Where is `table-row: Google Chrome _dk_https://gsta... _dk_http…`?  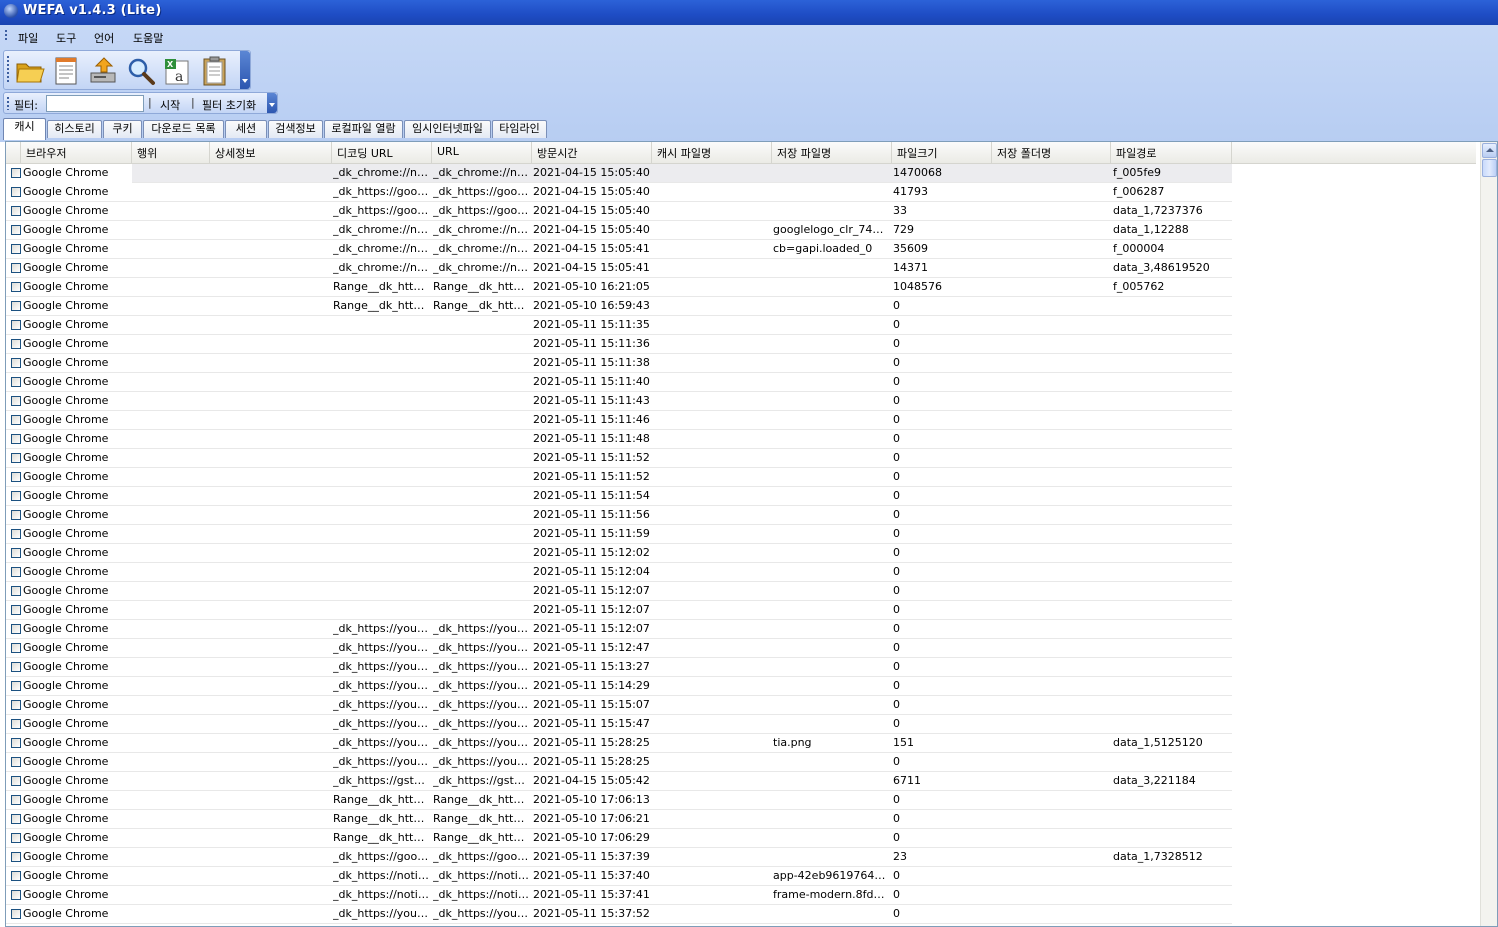
table-row: Google Chrome _dk_https://gsta... _dk_http… is located at coordinates (619, 781).